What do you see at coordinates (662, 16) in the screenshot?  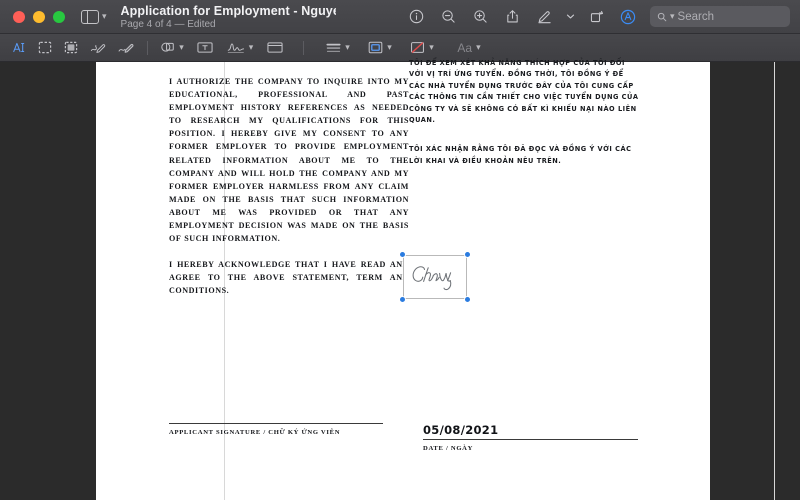 I see `search-icon` at bounding box center [662, 16].